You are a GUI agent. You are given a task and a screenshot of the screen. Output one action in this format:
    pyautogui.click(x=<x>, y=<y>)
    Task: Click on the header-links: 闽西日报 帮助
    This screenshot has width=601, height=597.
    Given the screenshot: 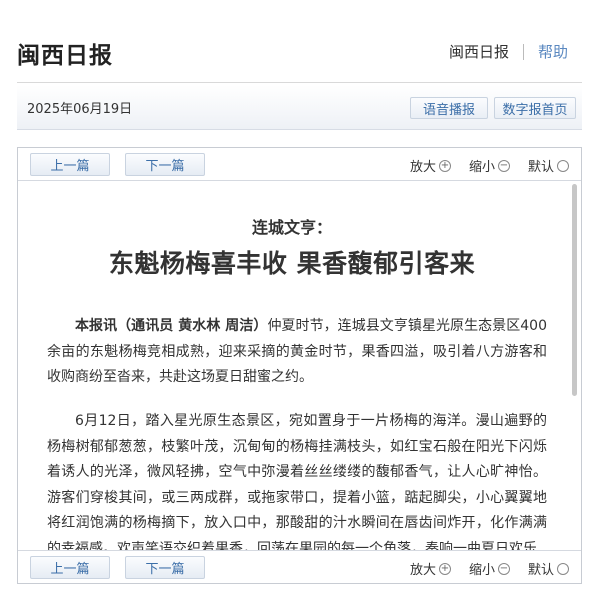 What is the action you would take?
    pyautogui.click(x=508, y=51)
    